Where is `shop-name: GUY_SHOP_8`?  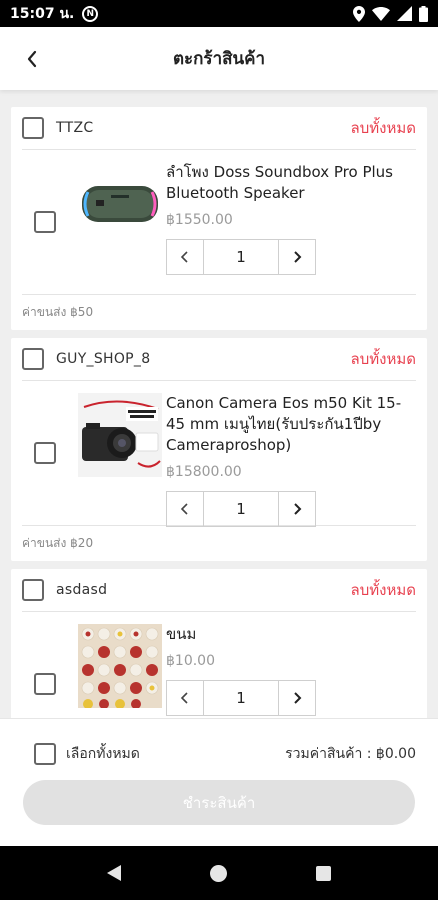 shop-name: GUY_SHOP_8 is located at coordinates (103, 359).